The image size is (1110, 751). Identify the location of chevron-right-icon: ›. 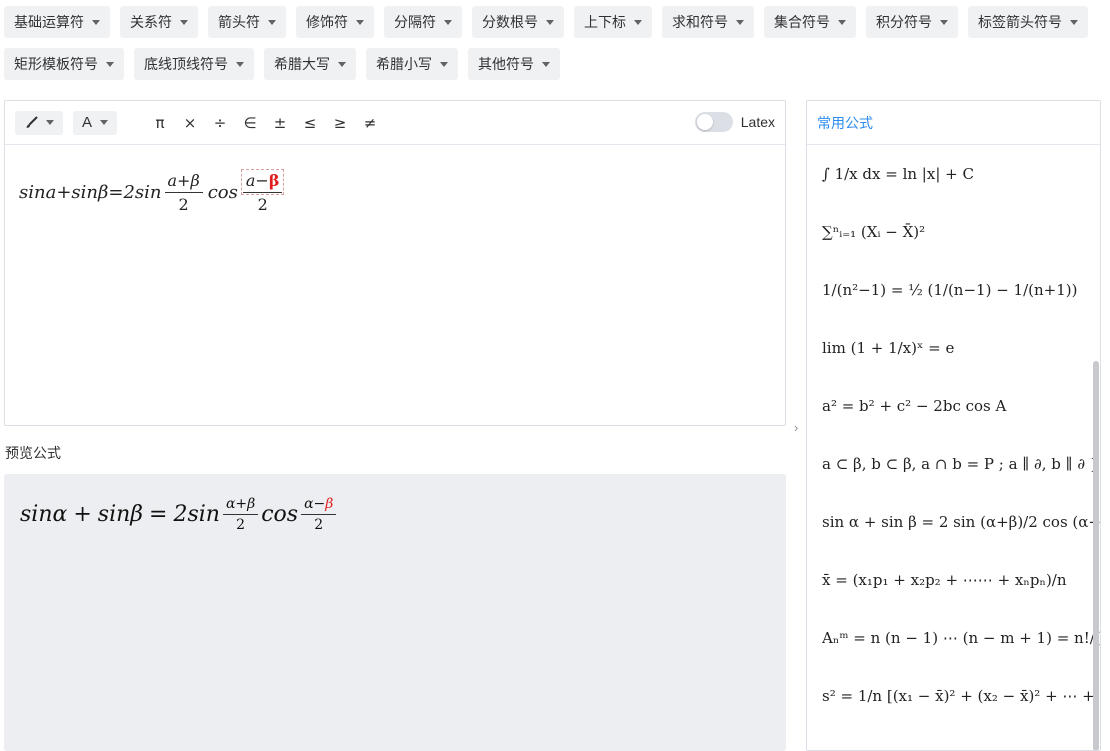
(796, 427).